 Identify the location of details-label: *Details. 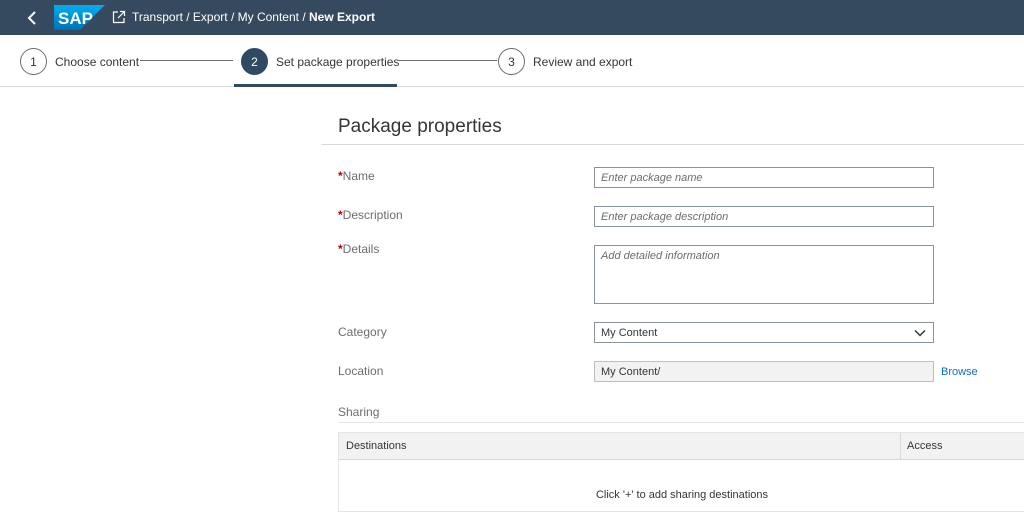
(358, 249).